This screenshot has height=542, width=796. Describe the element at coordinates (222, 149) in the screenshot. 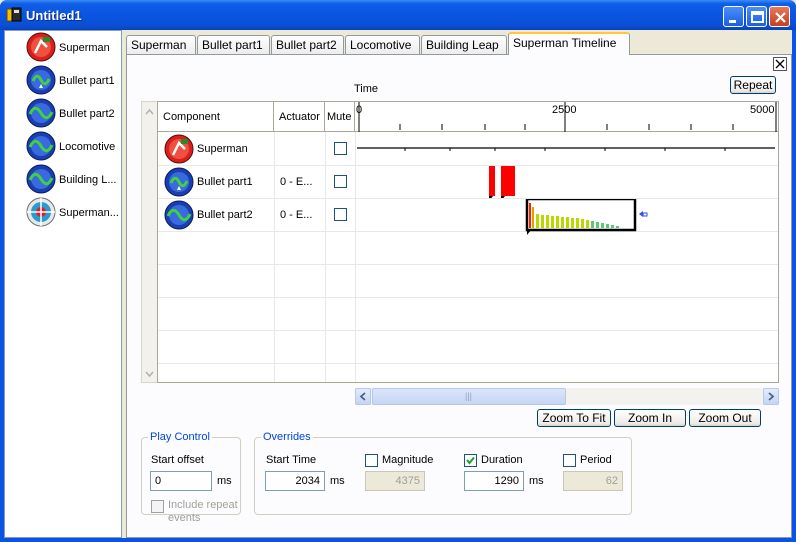

I see `row-component-name: Superman` at that location.